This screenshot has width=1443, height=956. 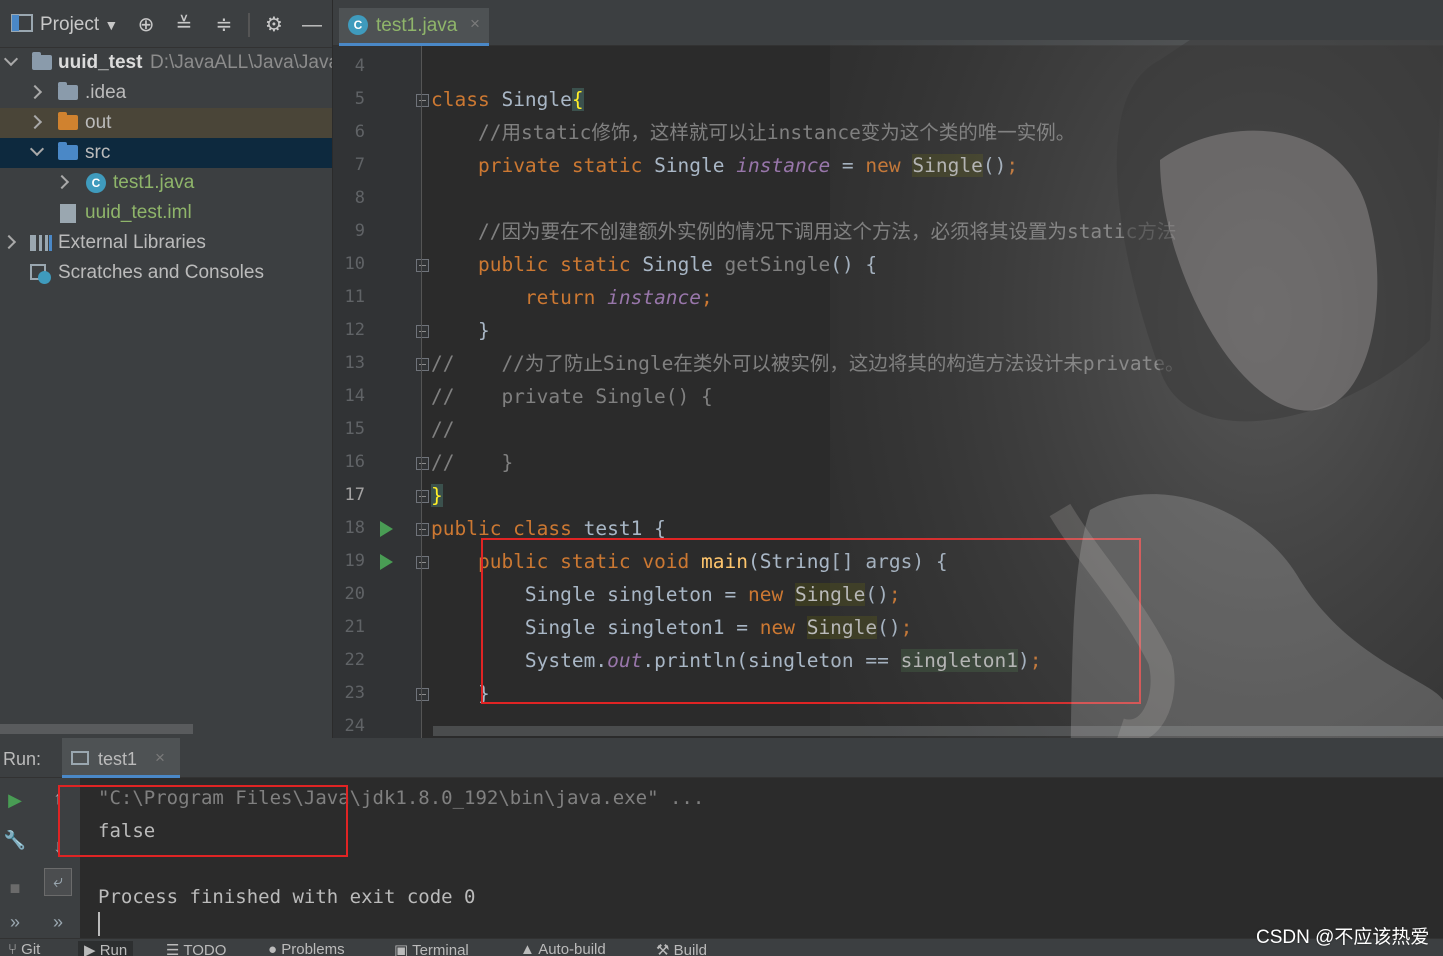 What do you see at coordinates (681, 948) in the screenshot?
I see `tool-build: ⚒ Build` at bounding box center [681, 948].